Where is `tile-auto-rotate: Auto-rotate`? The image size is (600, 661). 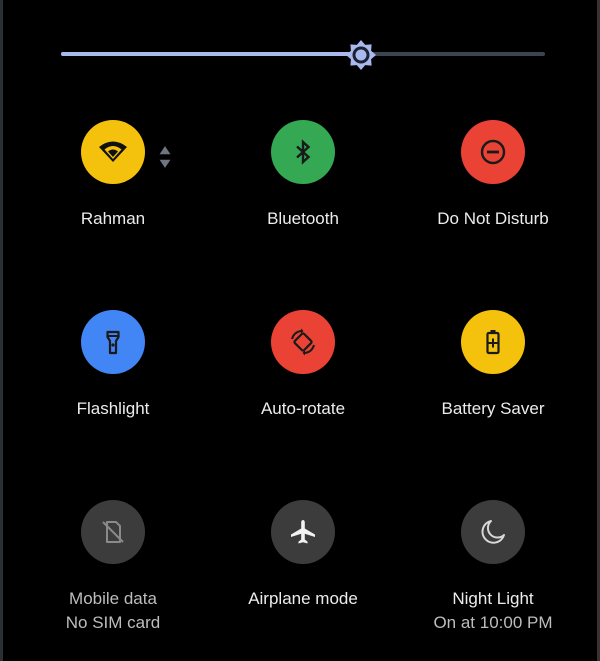 tile-auto-rotate: Auto-rotate is located at coordinates (303, 365).